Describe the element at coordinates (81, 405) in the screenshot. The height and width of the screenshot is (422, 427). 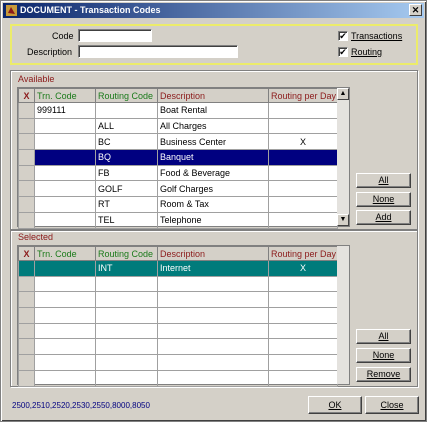
I see `status-codes-text: 2500,2510,2520,2530,2550,8000,8050` at that location.